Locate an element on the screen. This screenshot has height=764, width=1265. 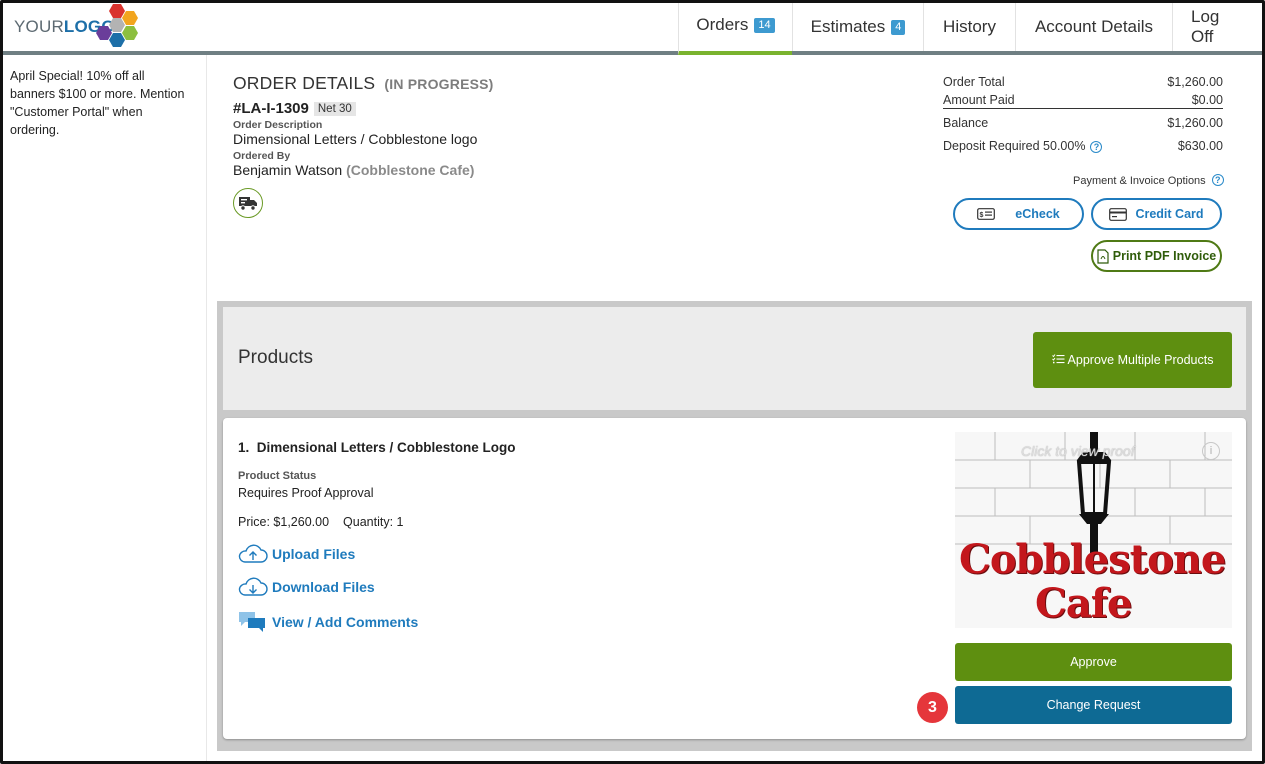
amount-paid-row: Amount Paid $0.00 is located at coordinates (1083, 100).